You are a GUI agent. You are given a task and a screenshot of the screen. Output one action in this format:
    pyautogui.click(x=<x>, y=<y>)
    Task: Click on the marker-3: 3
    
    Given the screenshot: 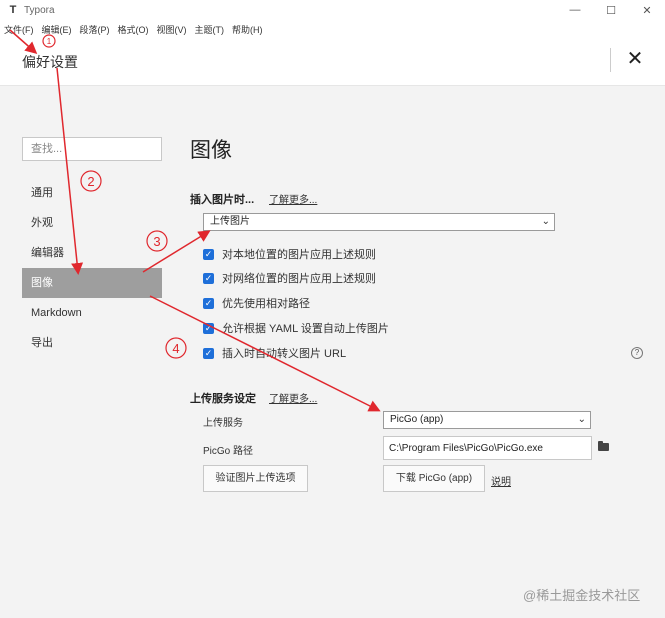 What is the action you would take?
    pyautogui.click(x=156, y=241)
    